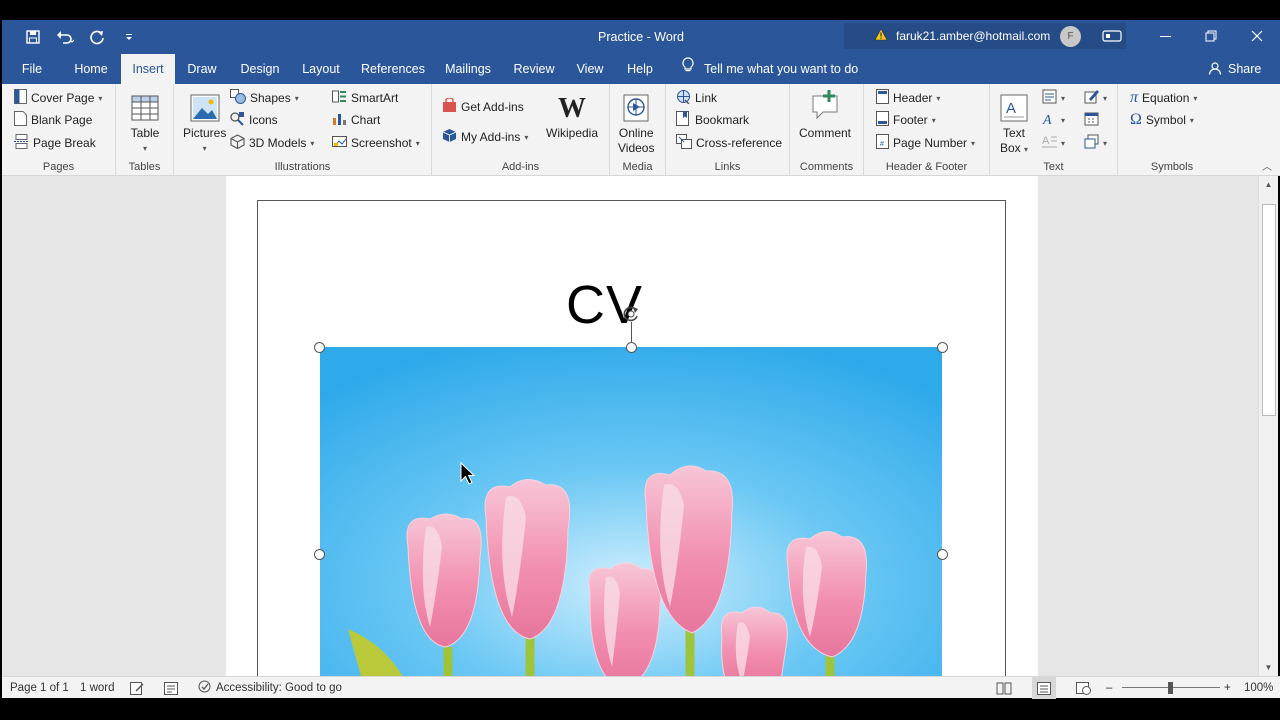 The image size is (1280, 720). Describe the element at coordinates (729, 143) in the screenshot. I see `cross-reference-button: Cross-reference` at that location.